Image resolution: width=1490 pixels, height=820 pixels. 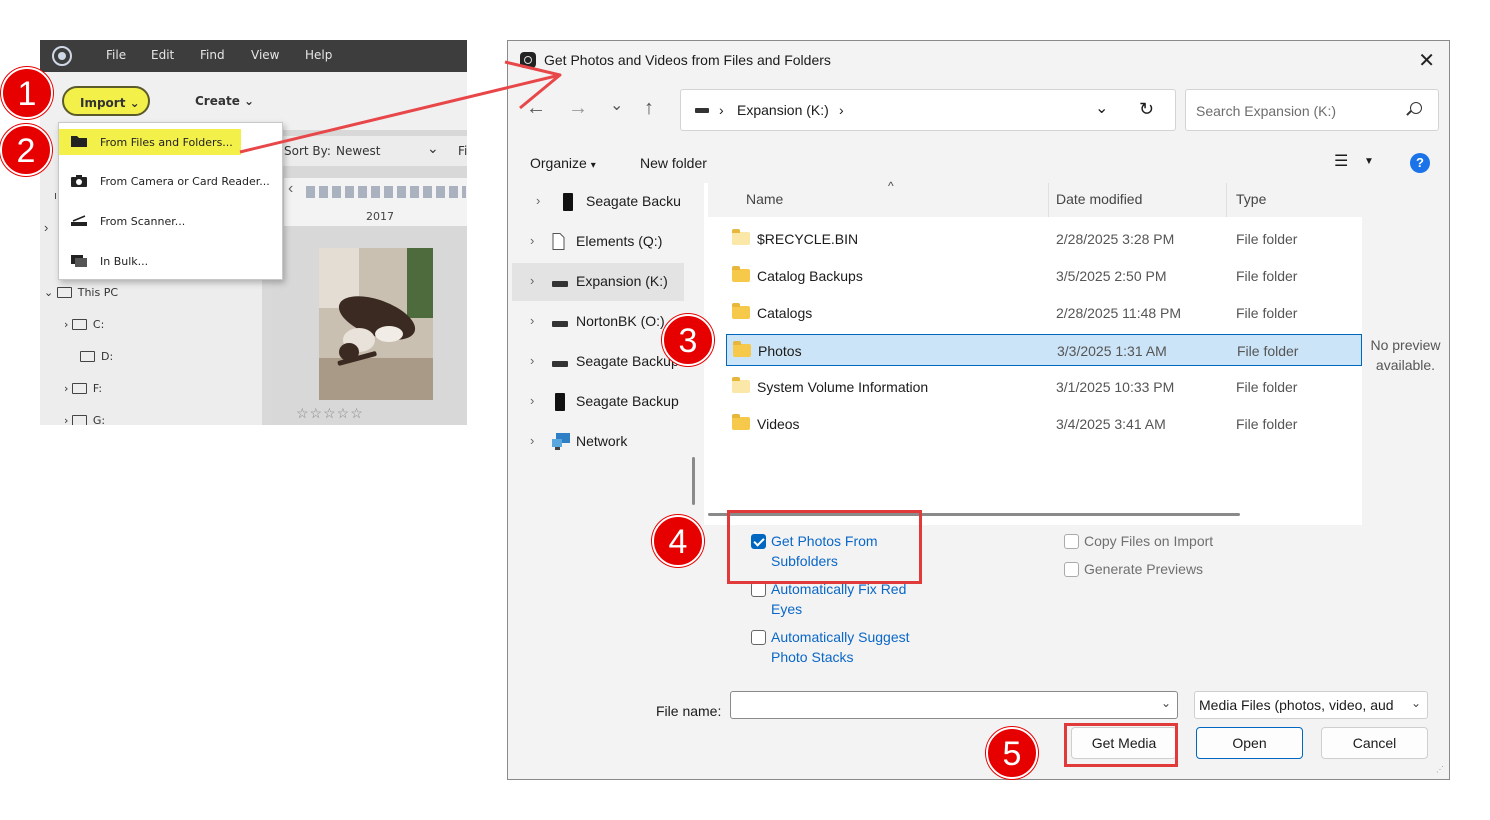 I want to click on refresh-icon: ↻, so click(x=1146, y=109).